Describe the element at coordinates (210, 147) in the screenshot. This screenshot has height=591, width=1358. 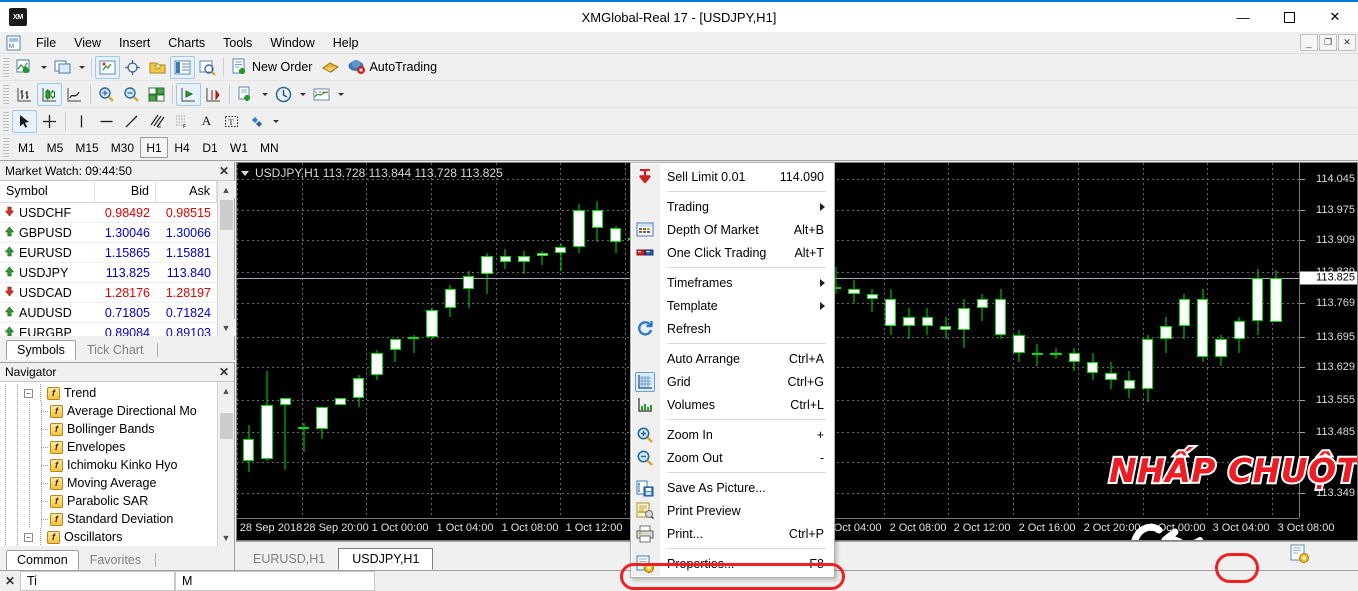
I see `timeframe-d1: D1` at that location.